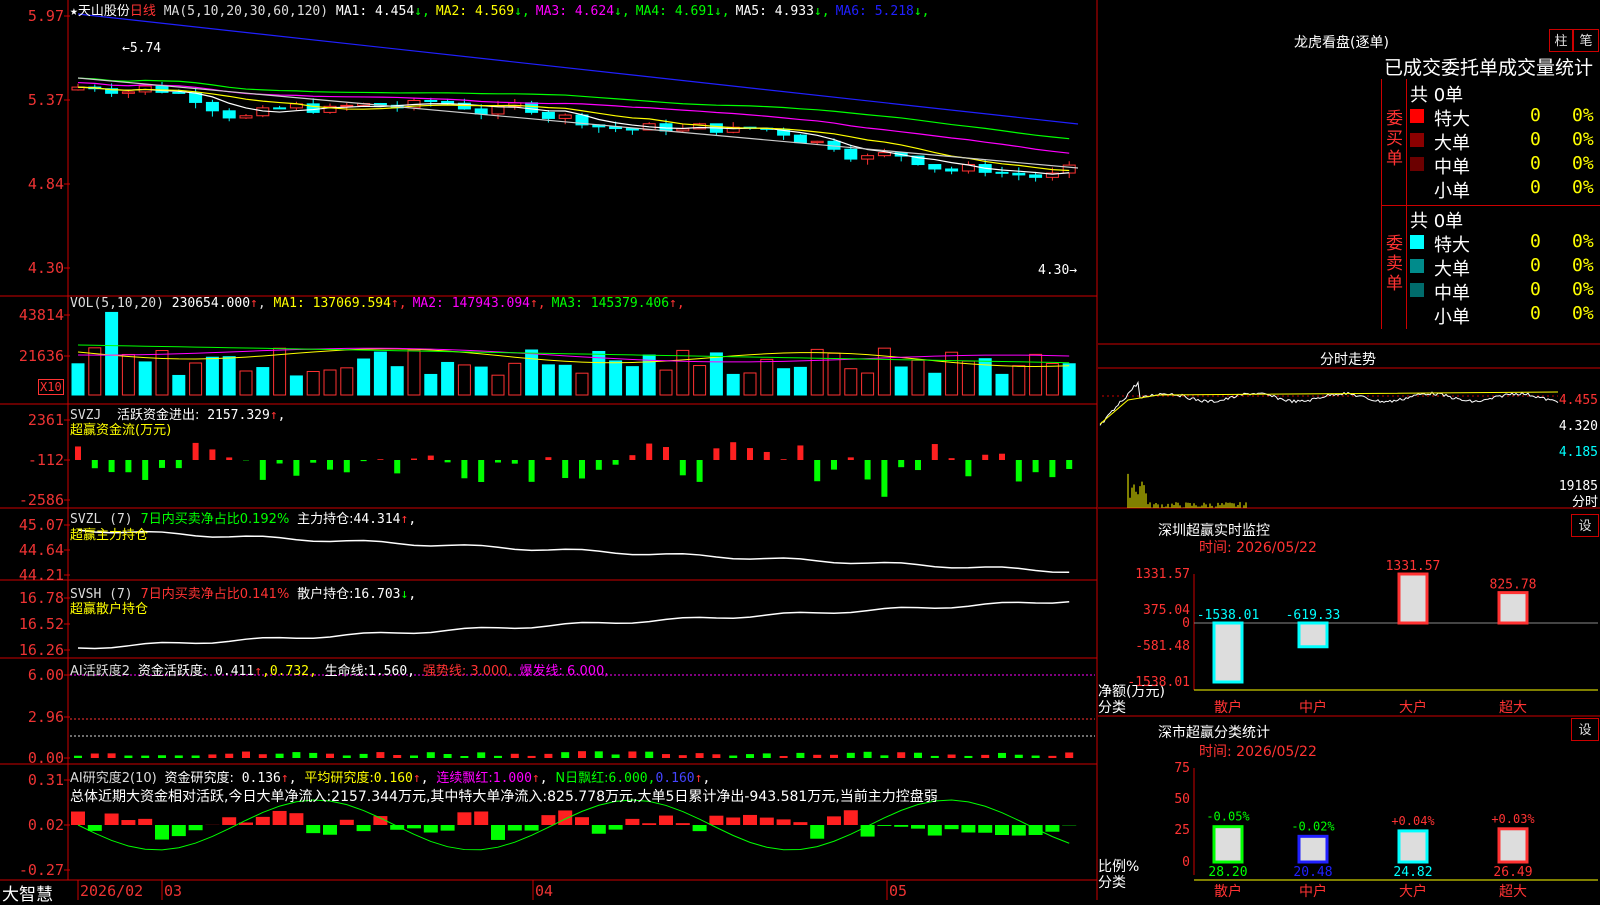 This screenshot has height=905, width=1600. What do you see at coordinates (74, 11) in the screenshot?
I see `star-icon: ★` at bounding box center [74, 11].